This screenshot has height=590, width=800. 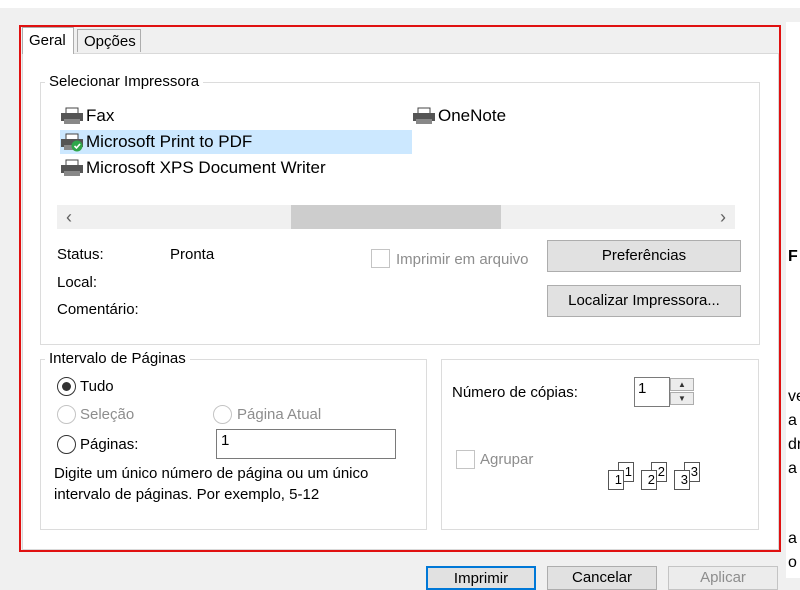 What do you see at coordinates (794, 396) in the screenshot?
I see `bg-letter: ve` at bounding box center [794, 396].